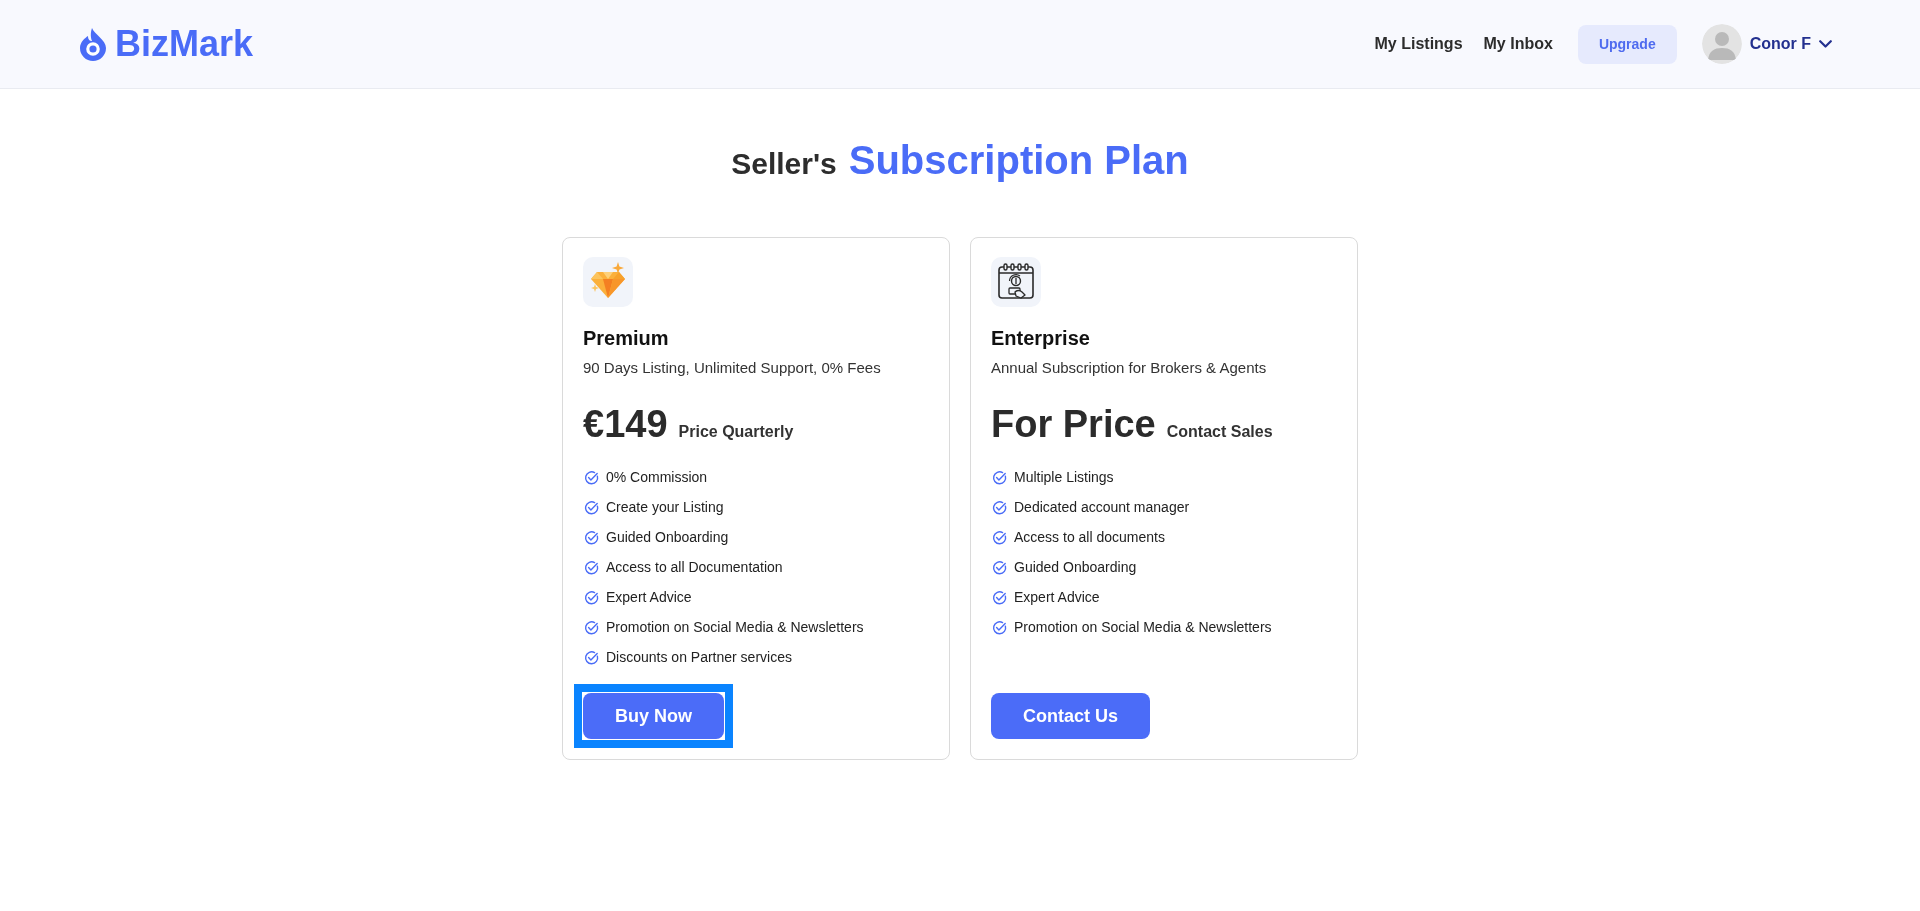 Image resolution: width=1920 pixels, height=911 pixels. What do you see at coordinates (1064, 477) in the screenshot?
I see `feature-text: Multiple Listings` at bounding box center [1064, 477].